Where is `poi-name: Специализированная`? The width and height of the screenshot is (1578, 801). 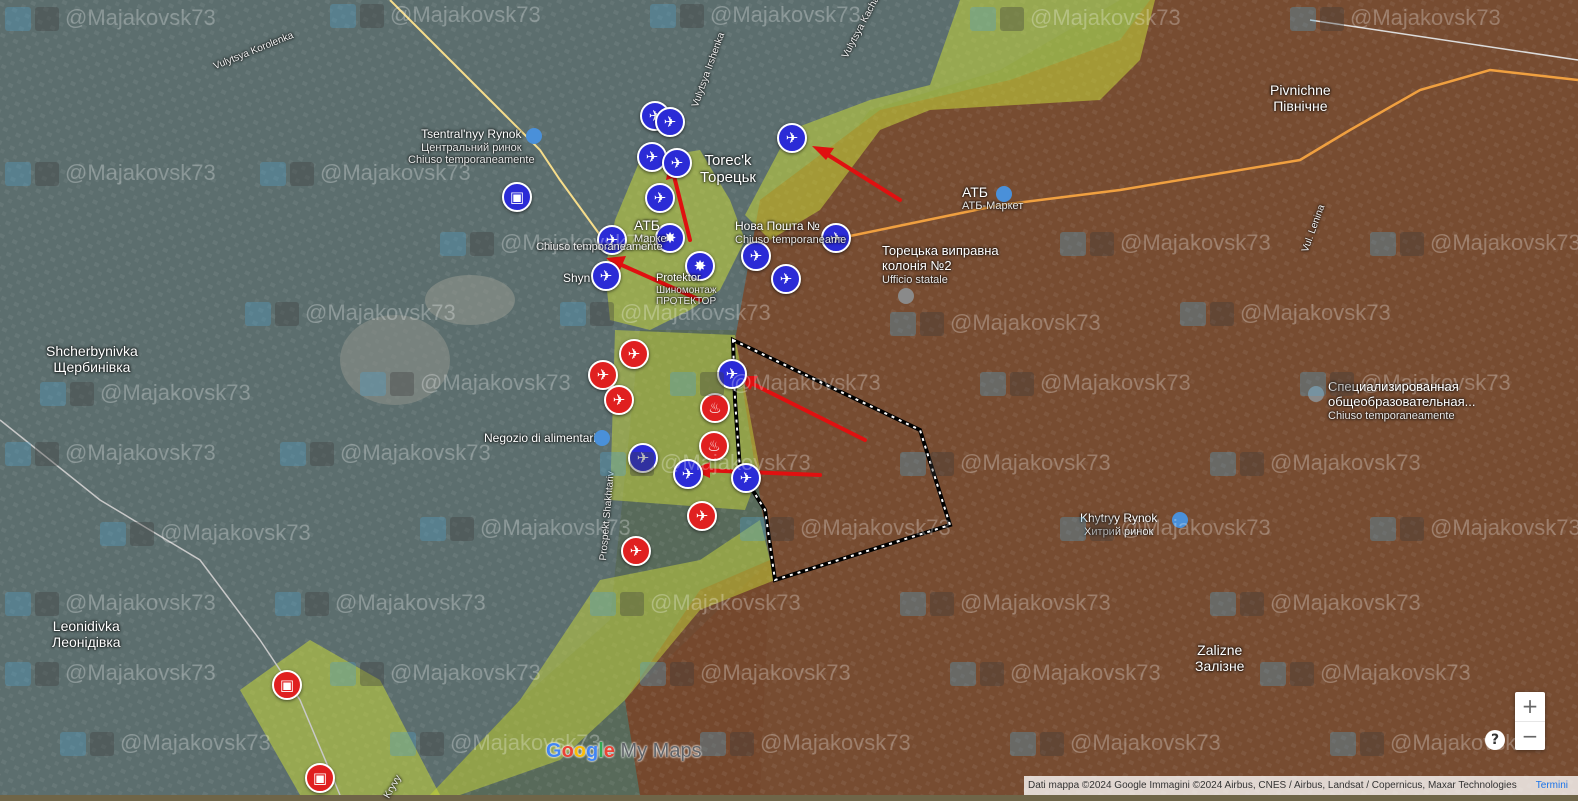
poi-name: Специализированная is located at coordinates (1393, 386).